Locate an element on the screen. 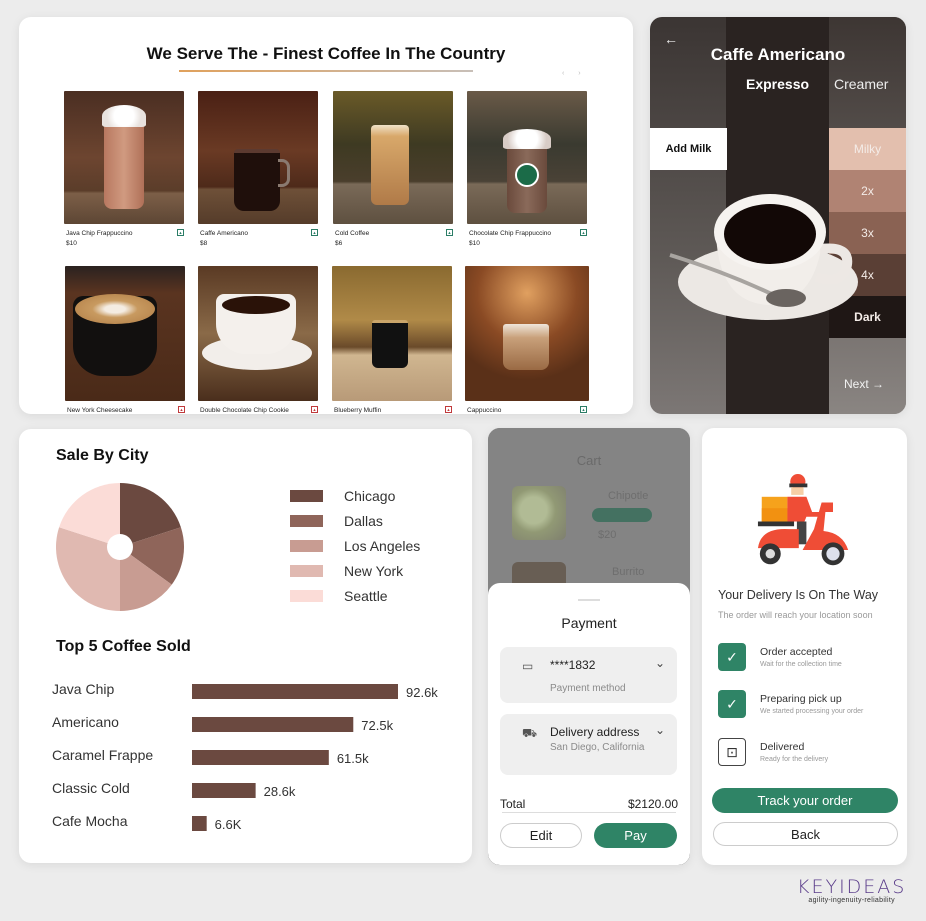 The height and width of the screenshot is (921, 926). bar-value-label: 92.6k is located at coordinates (422, 692).